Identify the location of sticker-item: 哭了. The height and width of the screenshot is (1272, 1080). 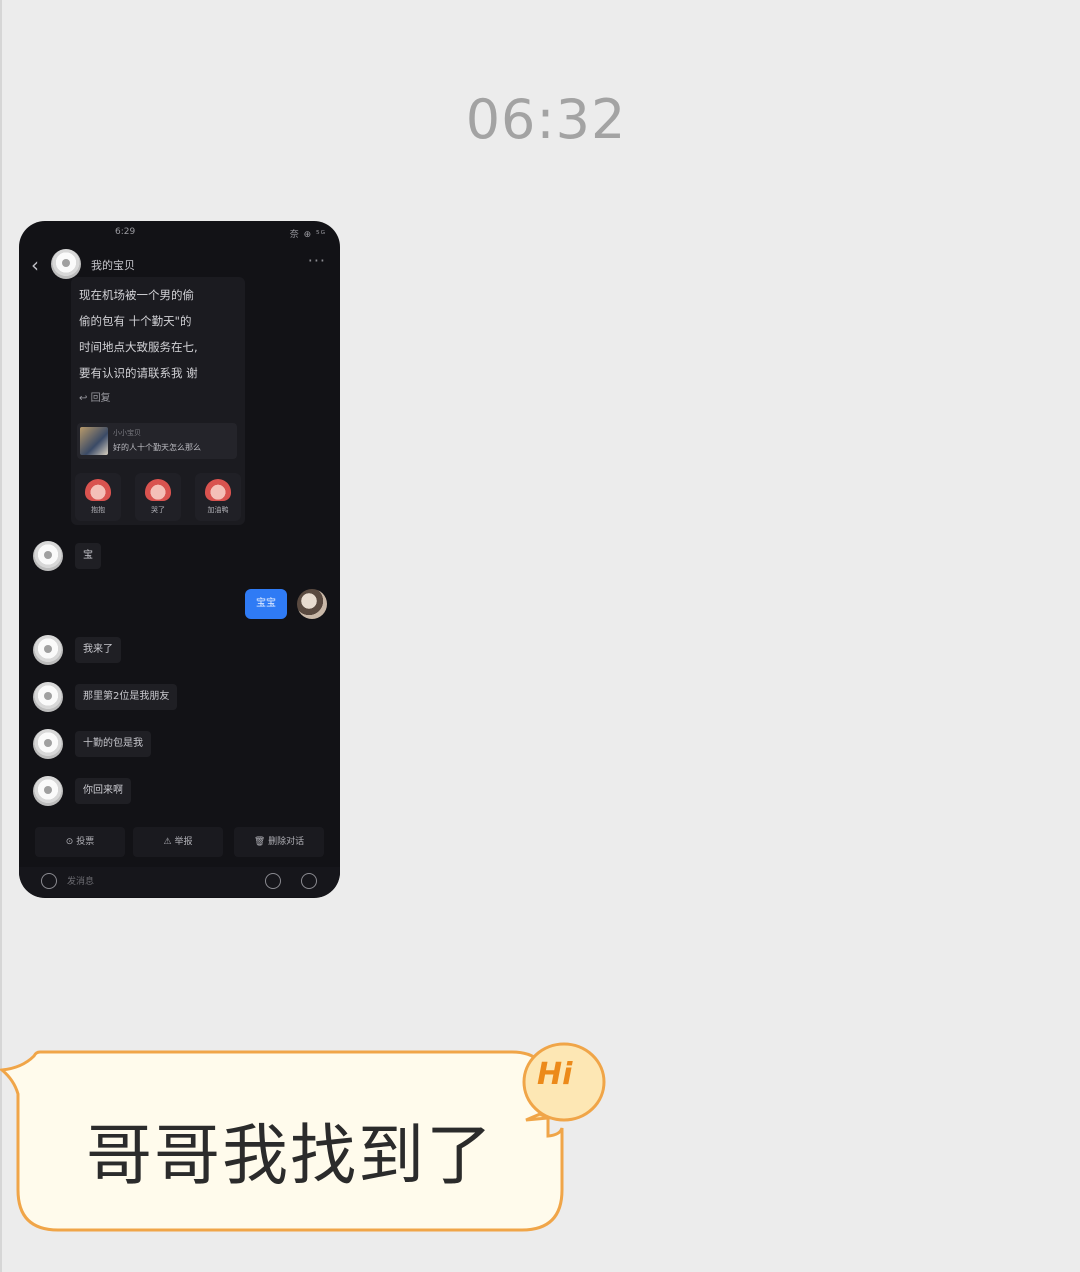
(158, 497).